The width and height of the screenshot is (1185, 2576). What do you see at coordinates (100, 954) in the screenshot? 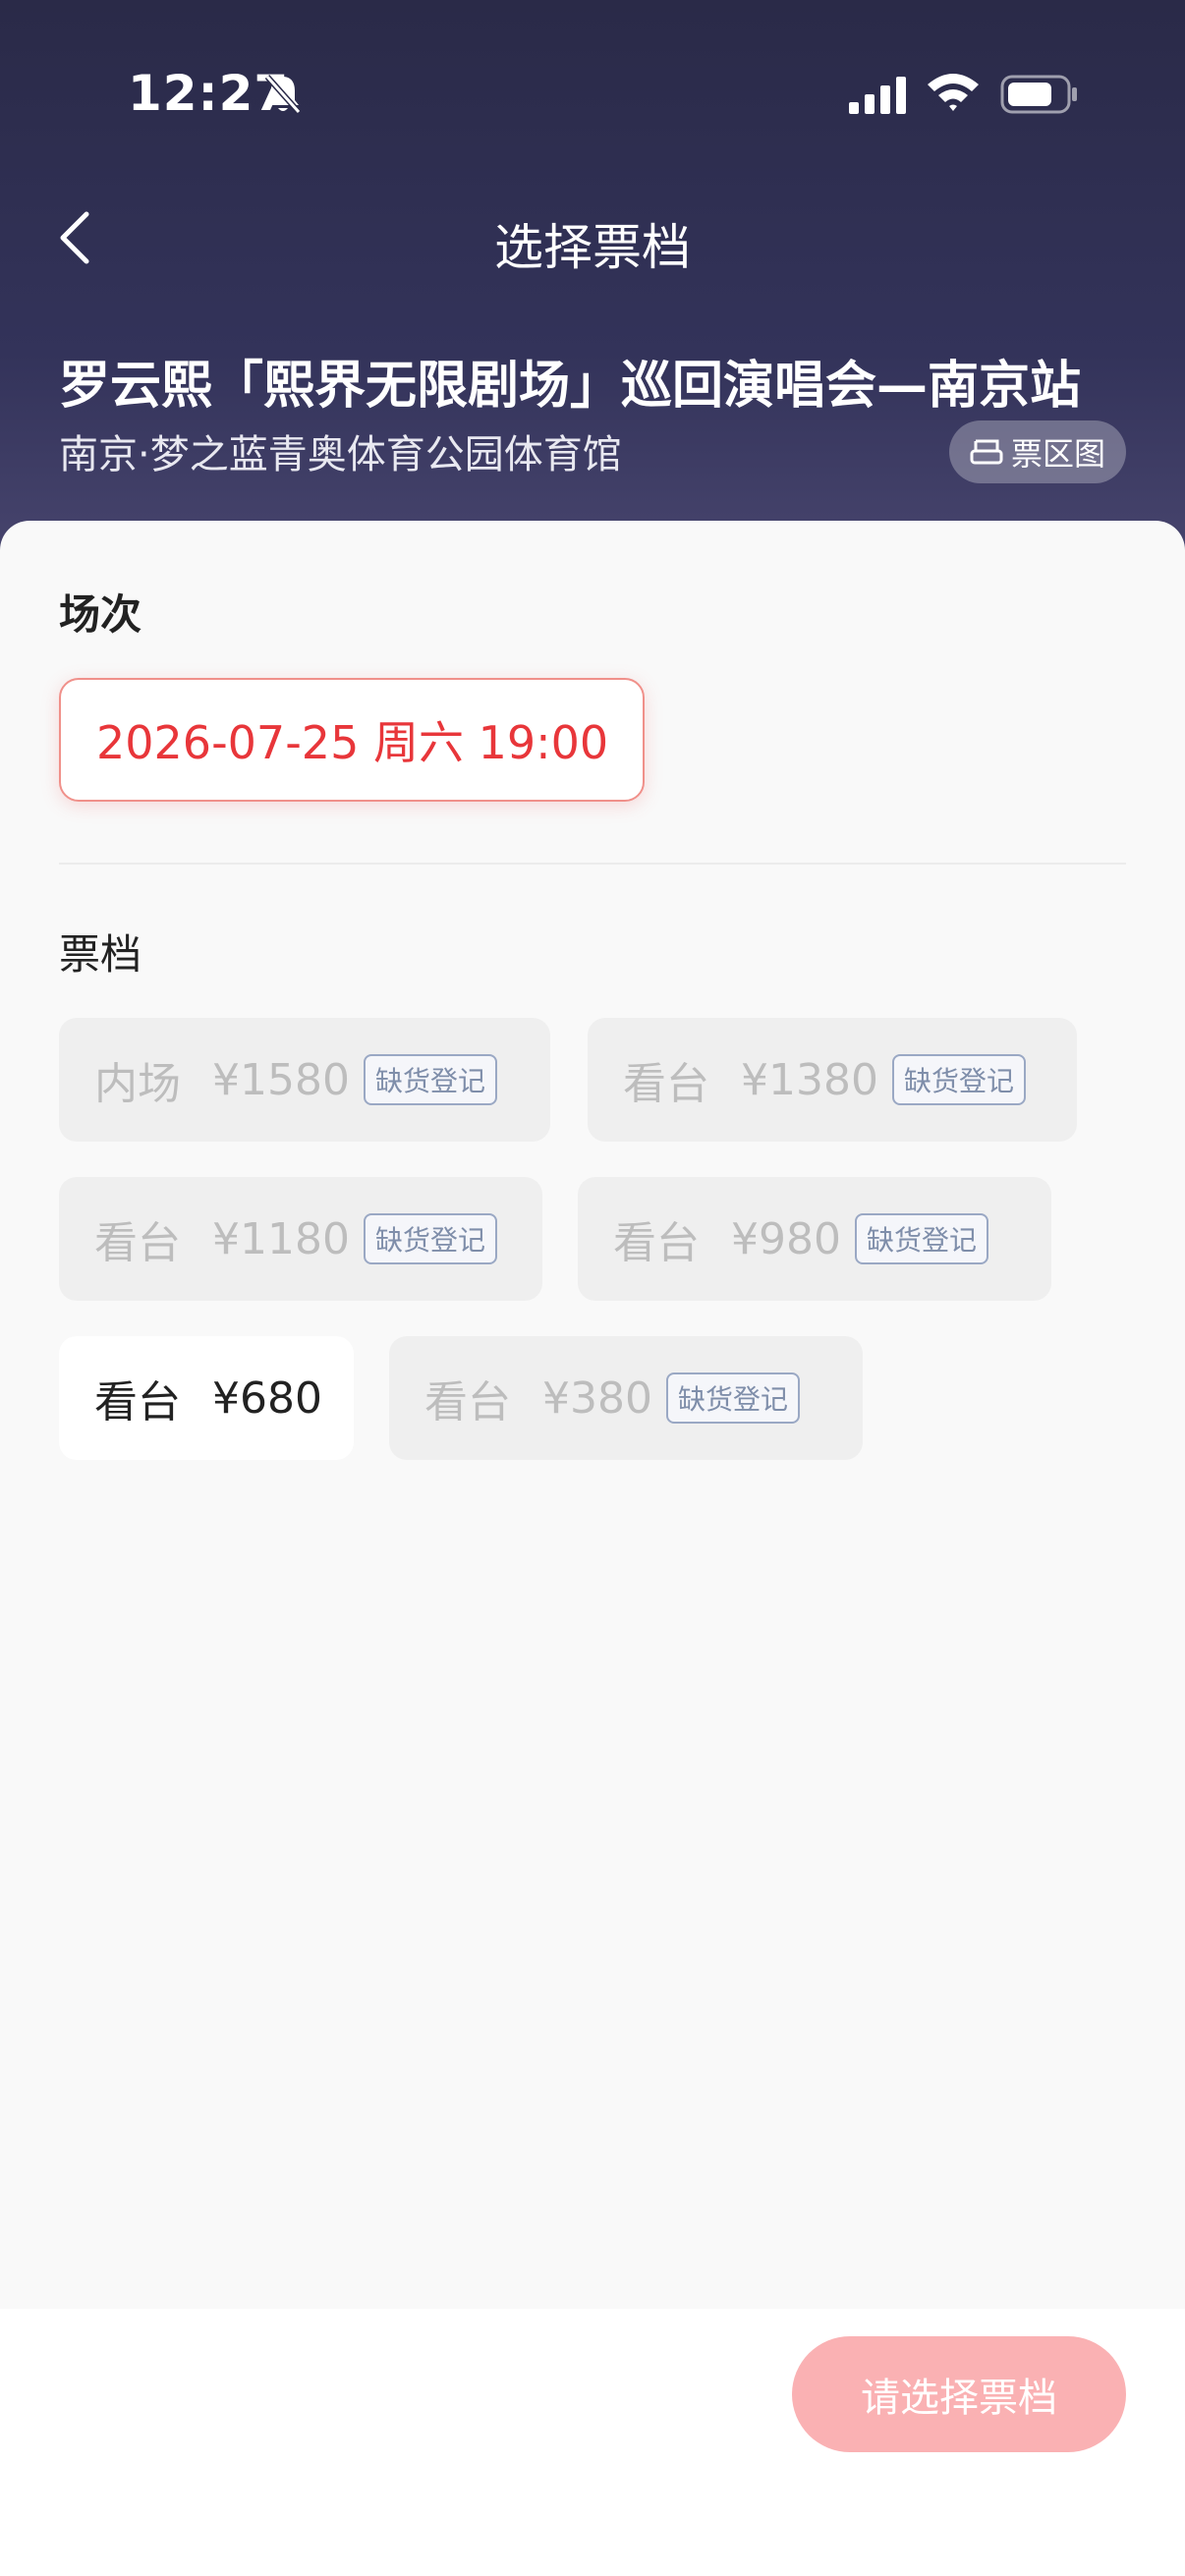
I see `tier-section-label: 票档` at bounding box center [100, 954].